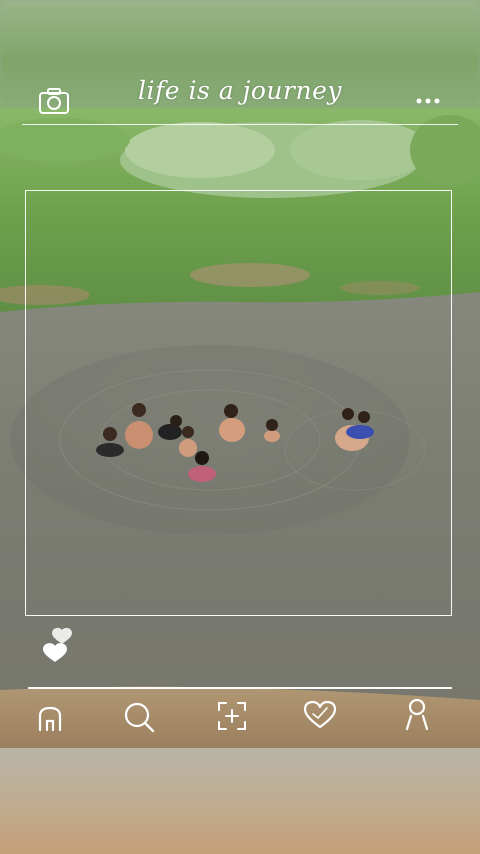  Describe the element at coordinates (240, 124) in the screenshot. I see `header-divider` at that location.